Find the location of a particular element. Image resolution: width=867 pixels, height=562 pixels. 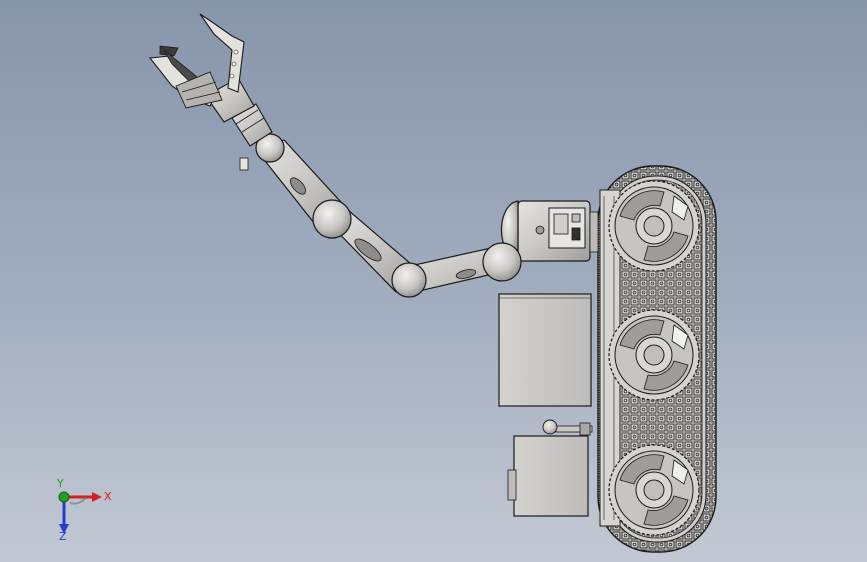

panel-switch is located at coordinates (576, 234).